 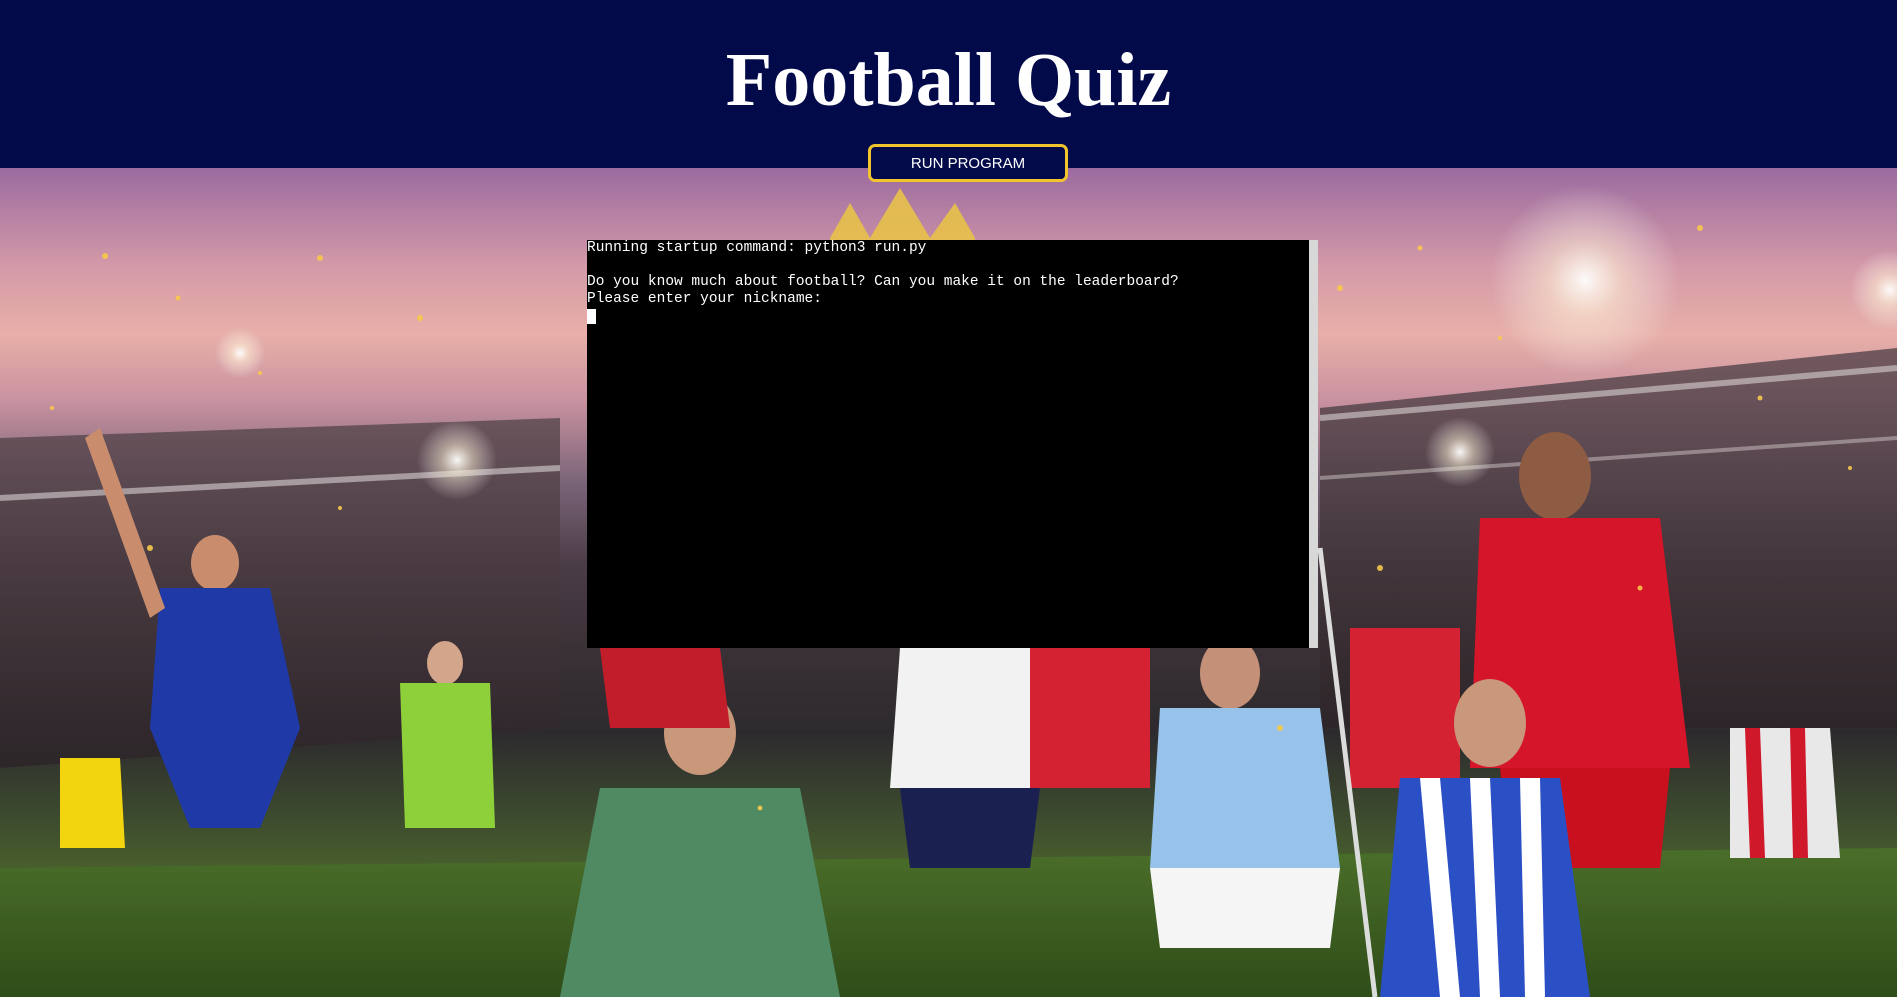 I want to click on terminal-line: Running startup command: python3 run.py, so click(x=757, y=248).